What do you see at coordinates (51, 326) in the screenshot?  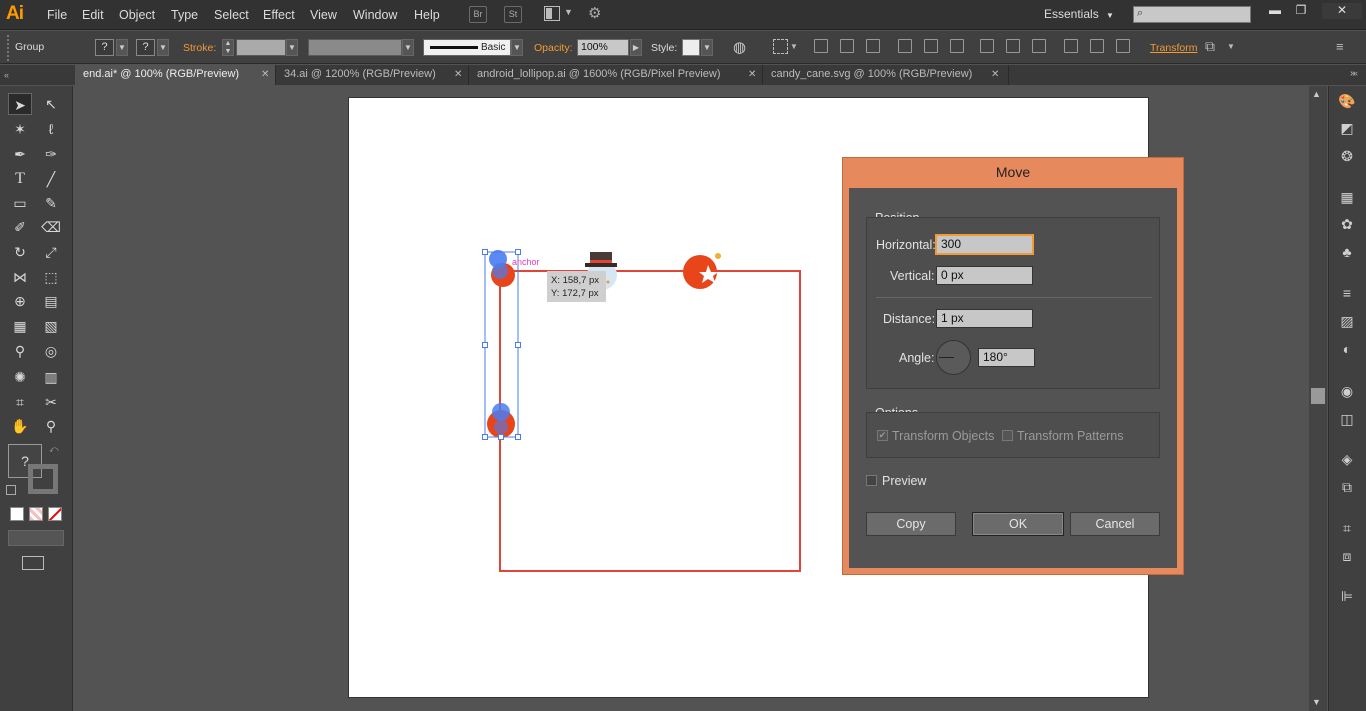 I see `gradient-tool-icon: ▧` at bounding box center [51, 326].